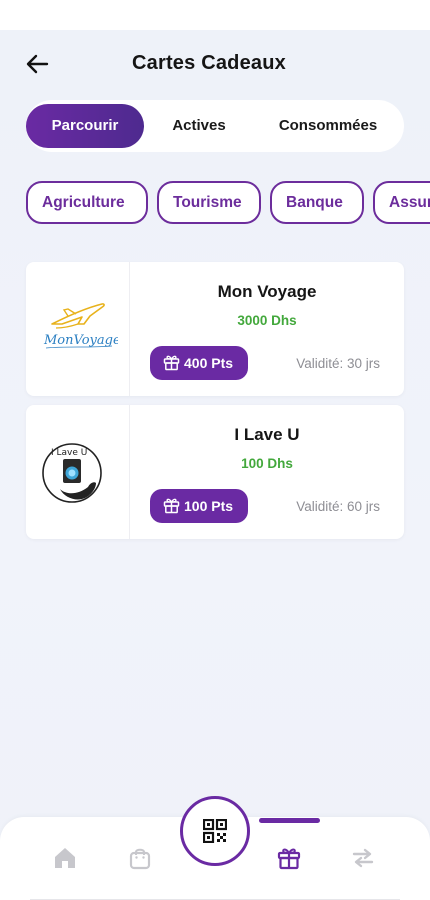 The height and width of the screenshot is (900, 430). What do you see at coordinates (338, 506) in the screenshot?
I see `validity-text: Validité: 60 jrs` at bounding box center [338, 506].